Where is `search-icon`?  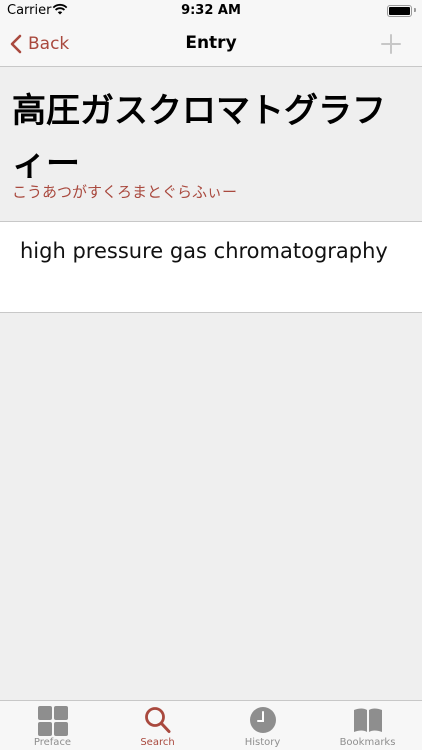 search-icon is located at coordinates (158, 720).